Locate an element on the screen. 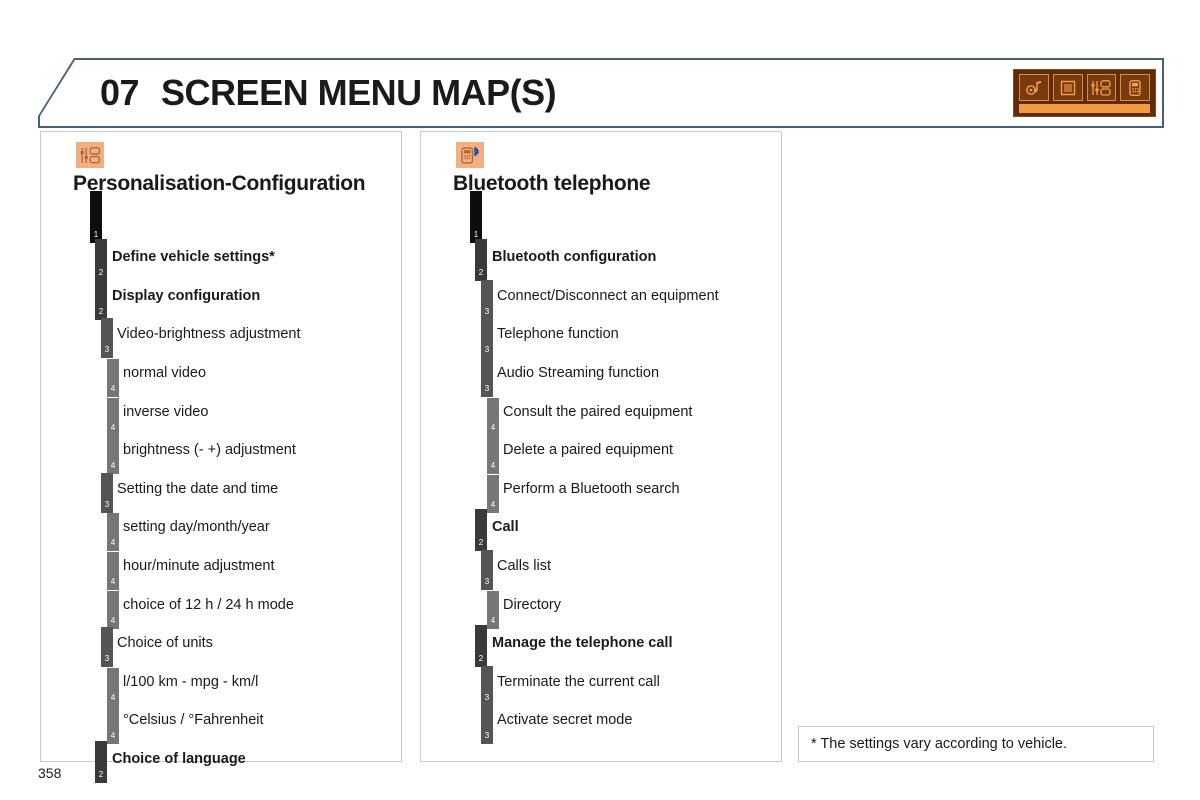 This screenshot has height=800, width=1200. menu-item-label: inverse video is located at coordinates (166, 411).